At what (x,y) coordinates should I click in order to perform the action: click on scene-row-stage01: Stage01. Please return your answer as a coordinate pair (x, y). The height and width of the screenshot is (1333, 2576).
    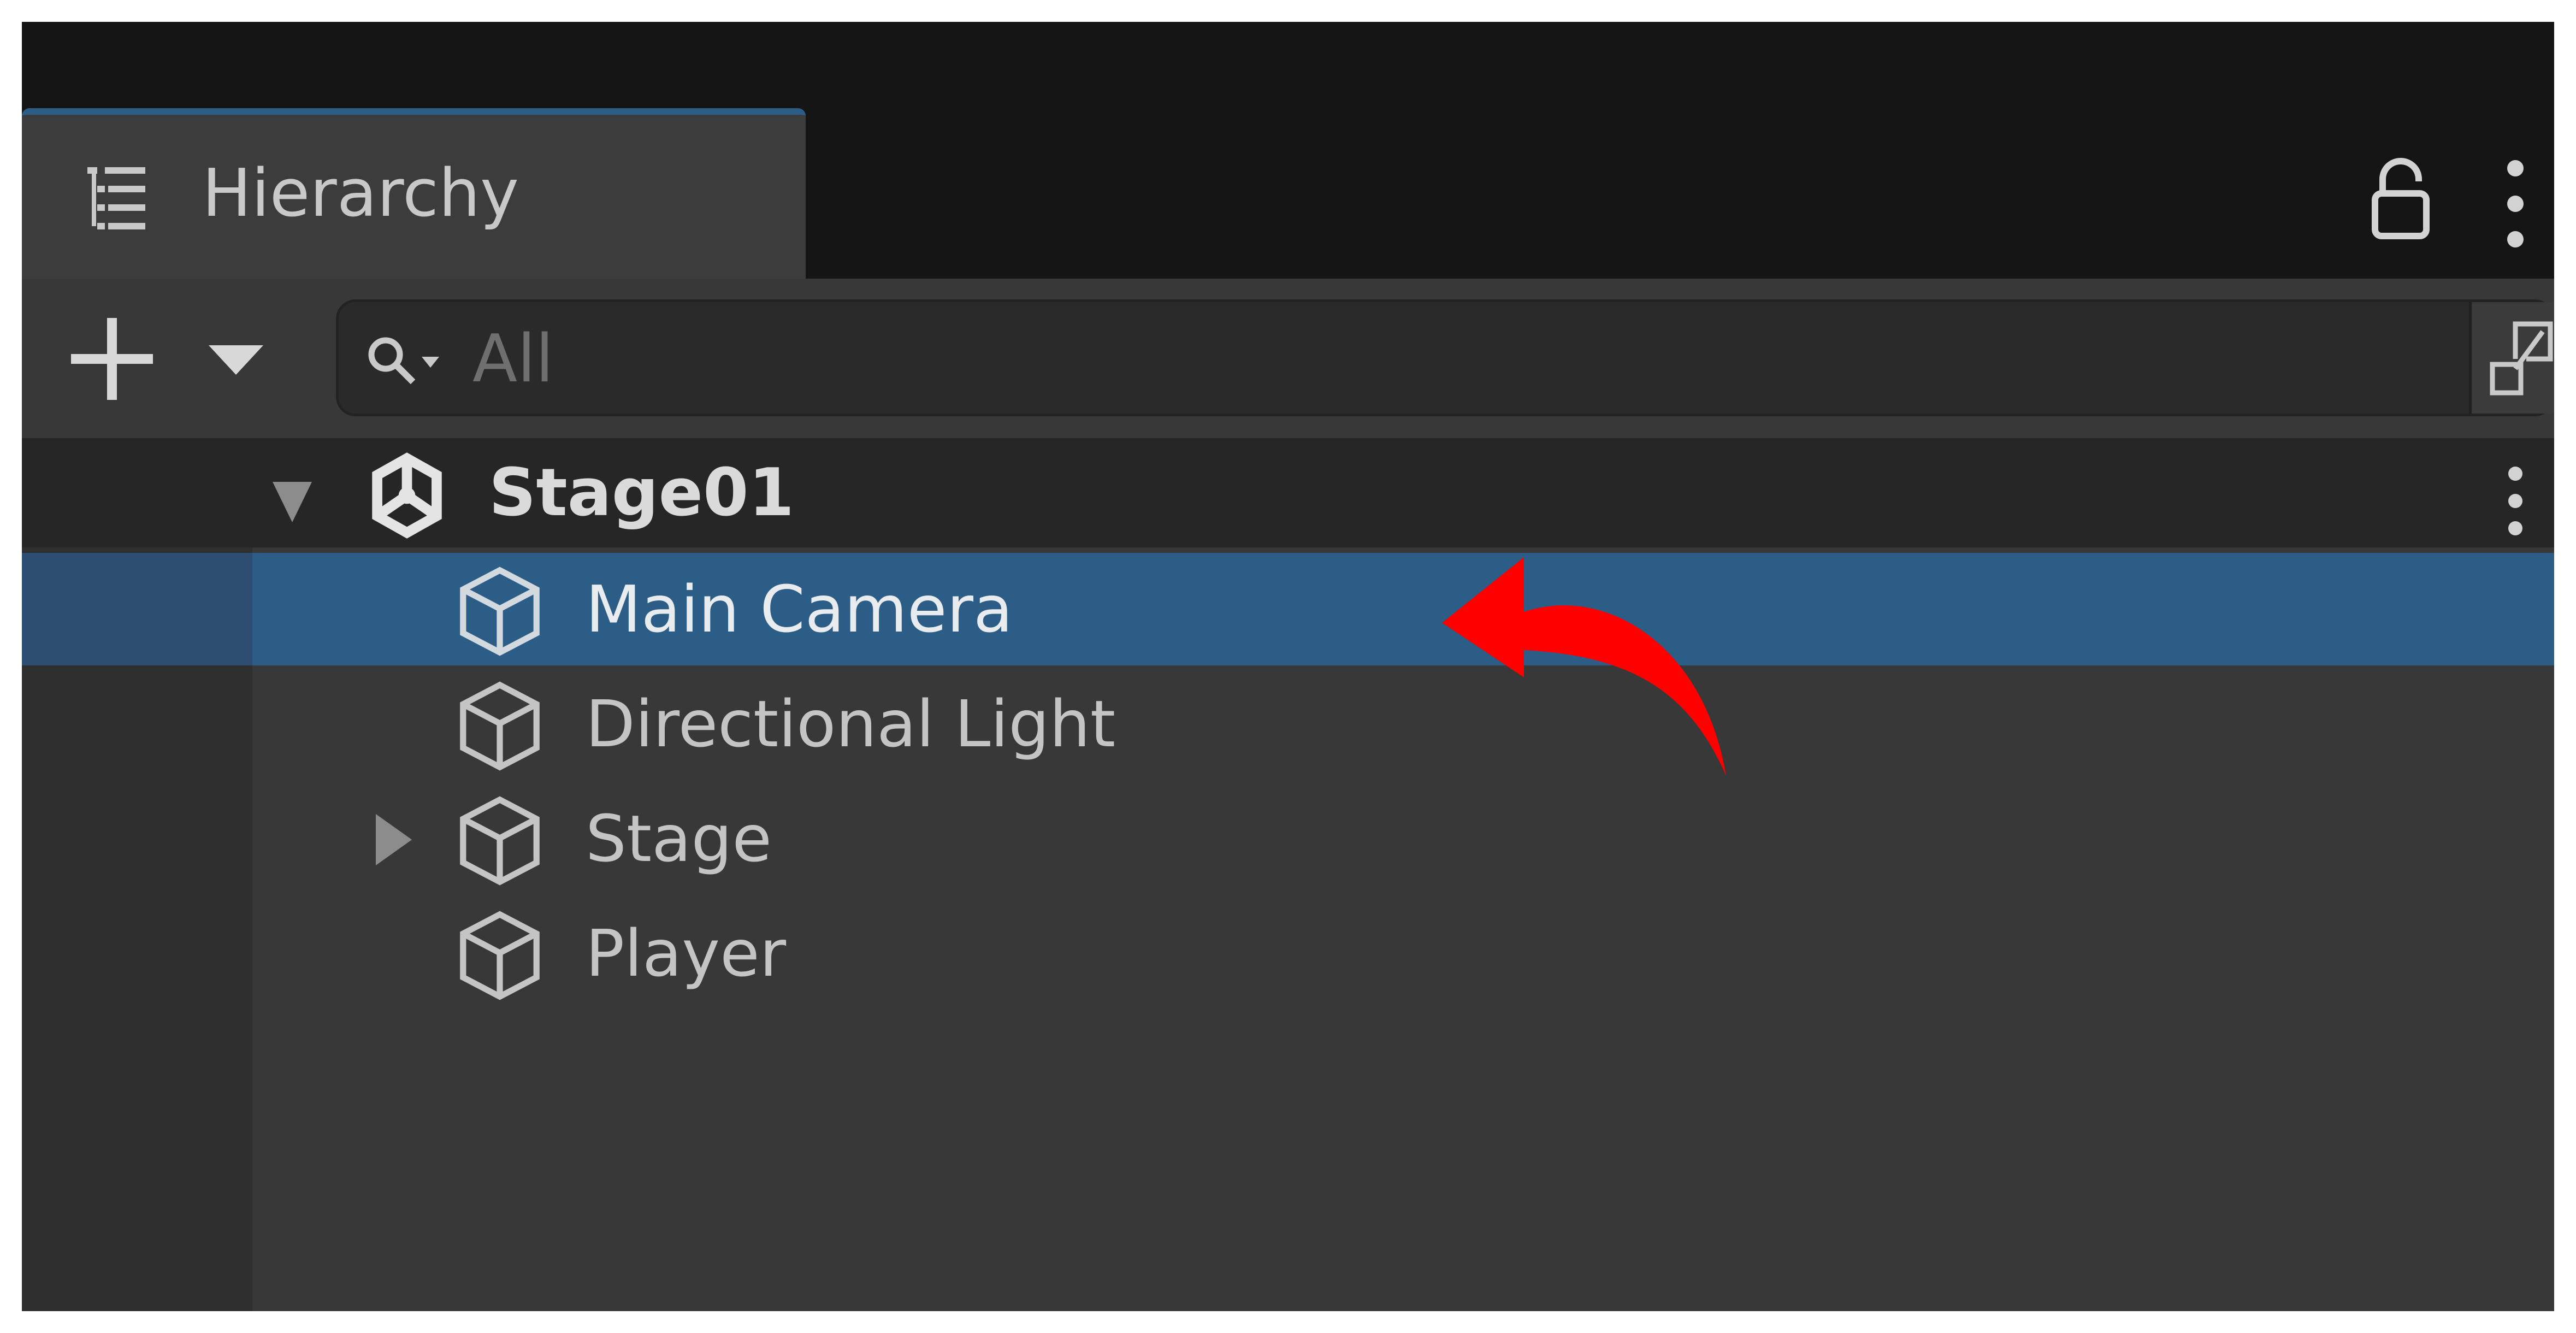
    Looking at the image, I should click on (1288, 492).